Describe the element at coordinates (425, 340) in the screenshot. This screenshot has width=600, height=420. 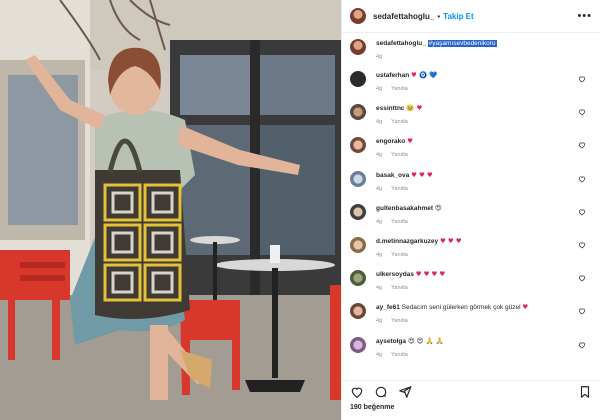
I see `comment-emojis: 😍 😍 🙏 🙏` at that location.